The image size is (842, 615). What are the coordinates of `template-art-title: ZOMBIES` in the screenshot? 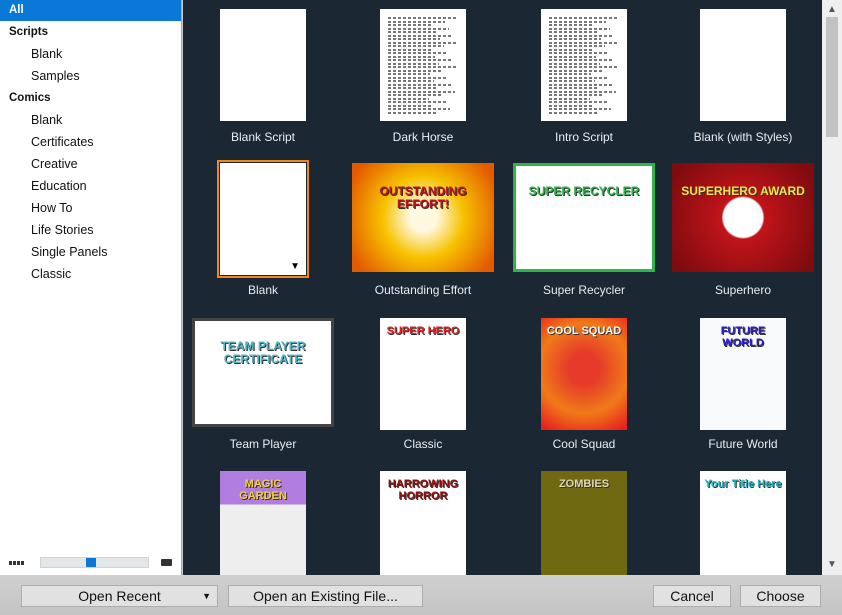 It's located at (584, 484).